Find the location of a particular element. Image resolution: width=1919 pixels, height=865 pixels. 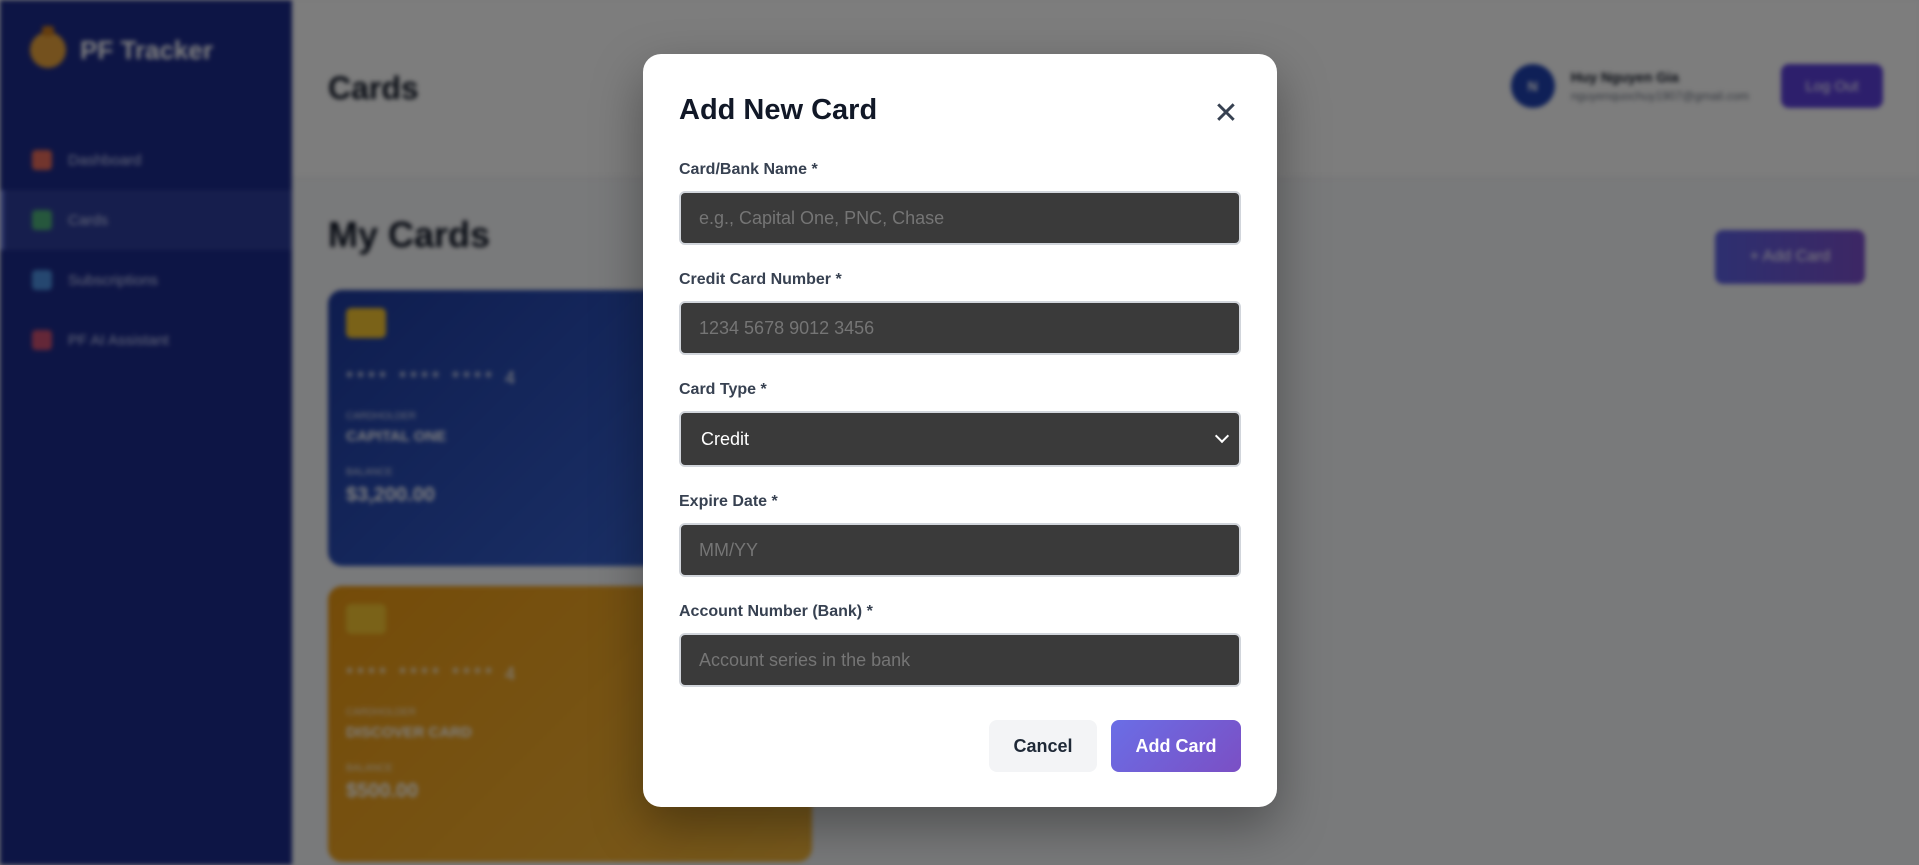

cancel-button: Cancel is located at coordinates (1043, 746).